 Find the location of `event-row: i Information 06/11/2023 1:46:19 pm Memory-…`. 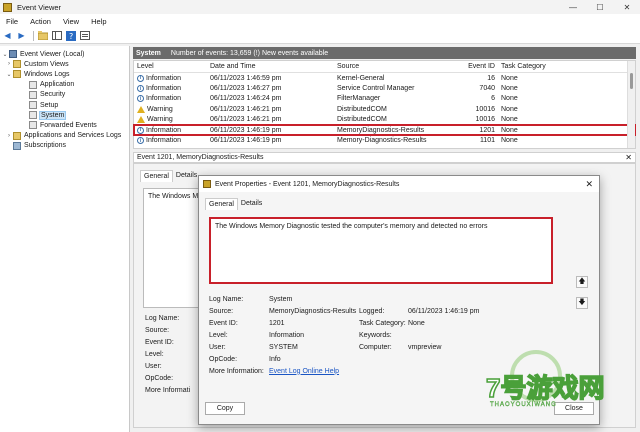

event-row: i Information 06/11/2023 1:46:19 pm Memory-… is located at coordinates (384, 140).